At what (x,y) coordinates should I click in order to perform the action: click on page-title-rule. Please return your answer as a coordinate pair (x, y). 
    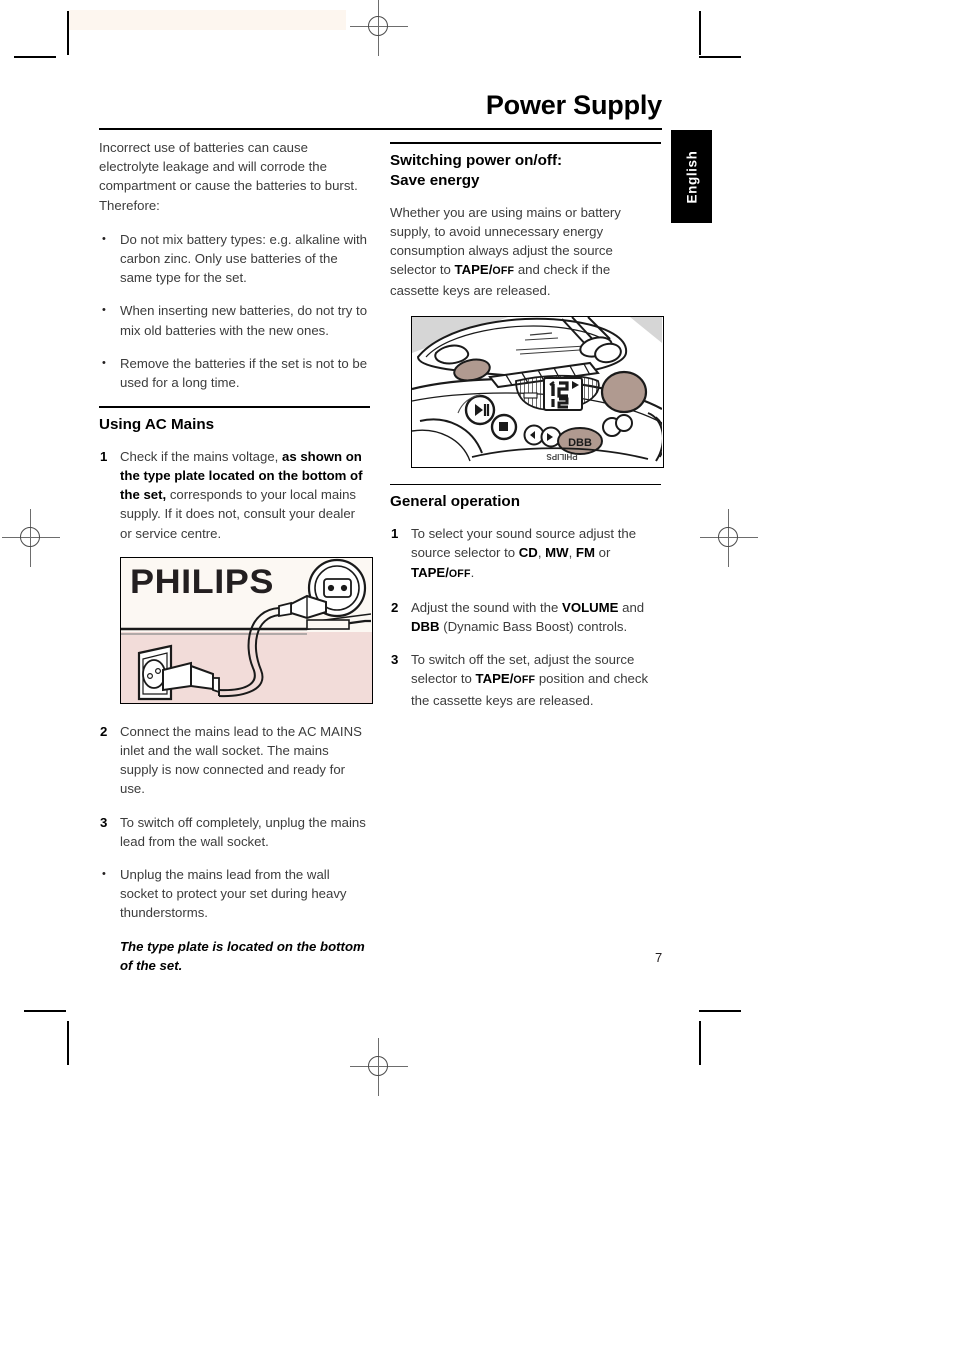
    Looking at the image, I should click on (380, 129).